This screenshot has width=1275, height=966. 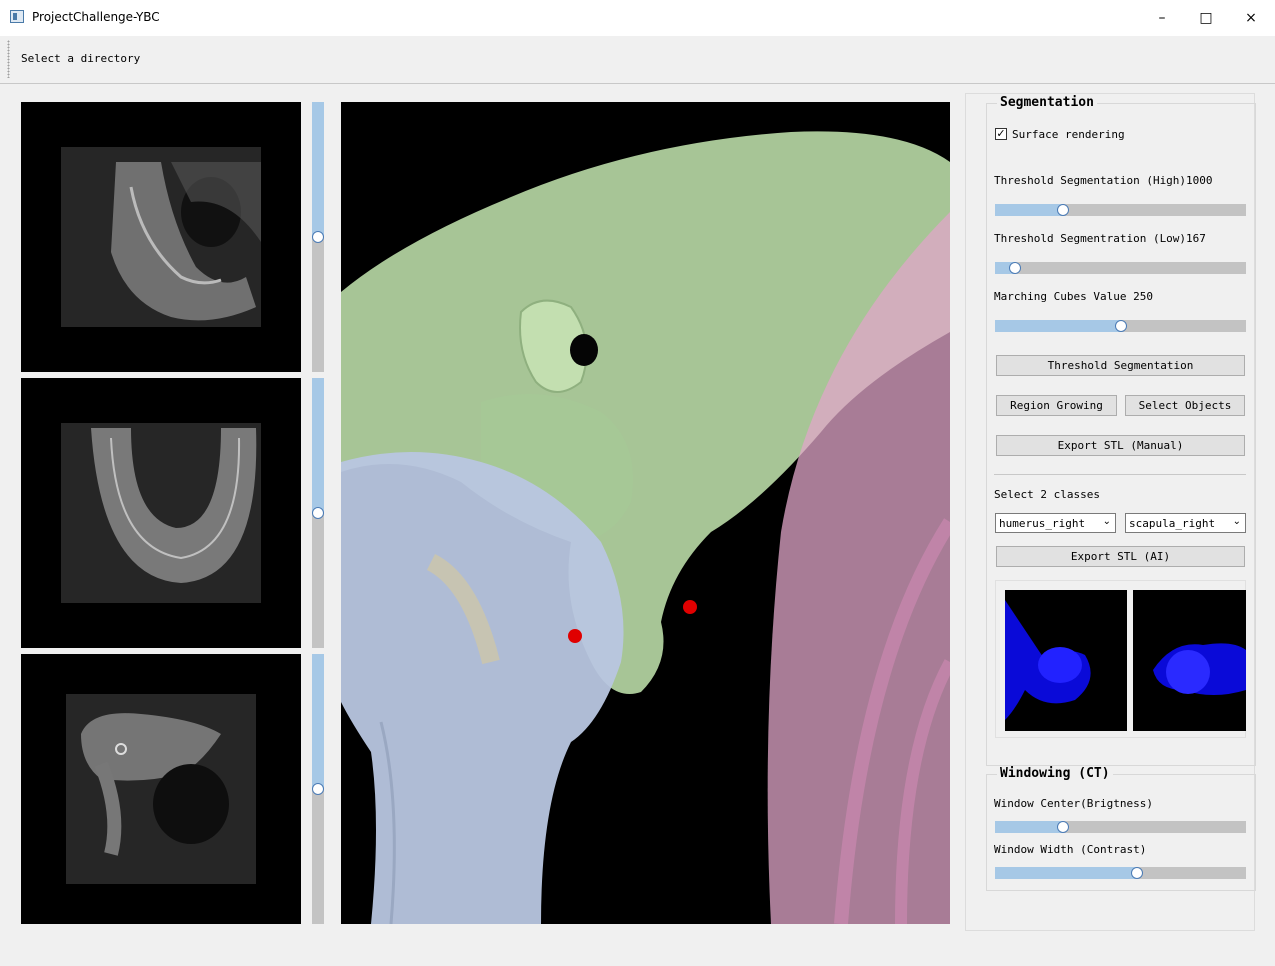 I want to click on class1-select: humerus_right ⌄, so click(x=1055, y=523).